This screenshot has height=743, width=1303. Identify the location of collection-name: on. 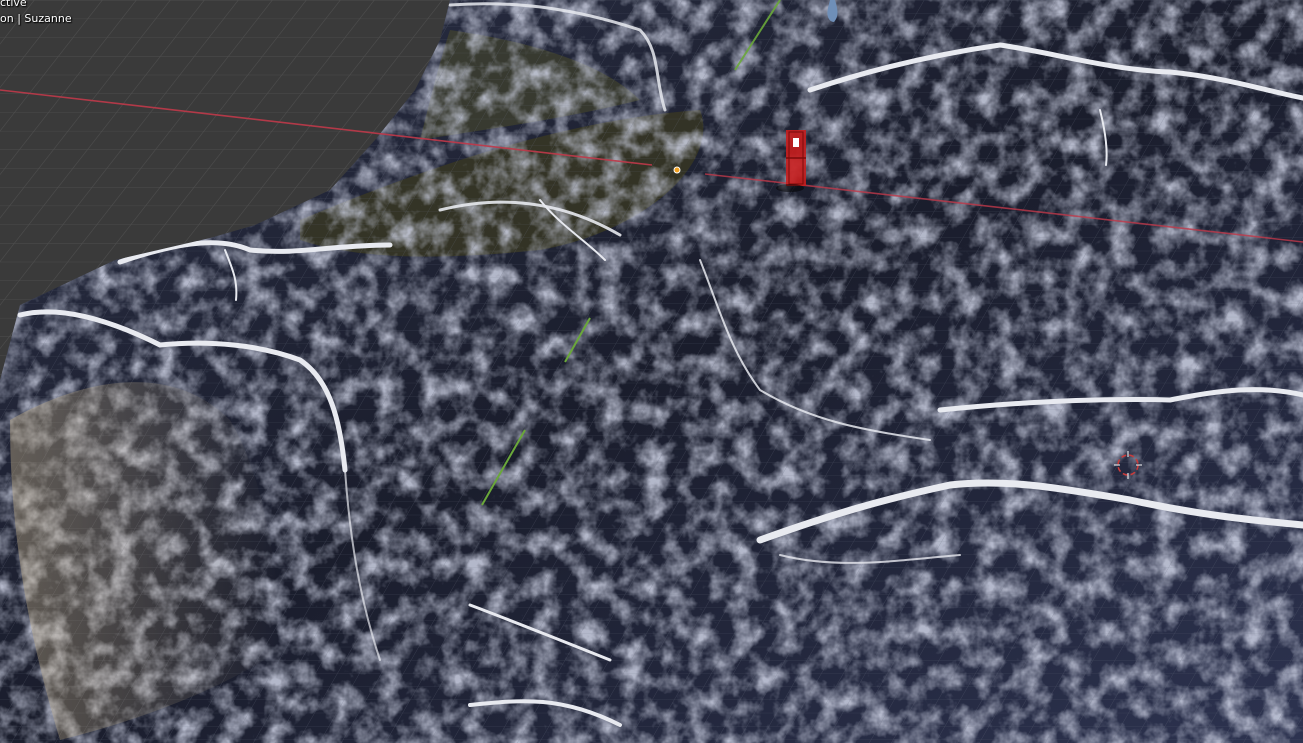
(7, 18).